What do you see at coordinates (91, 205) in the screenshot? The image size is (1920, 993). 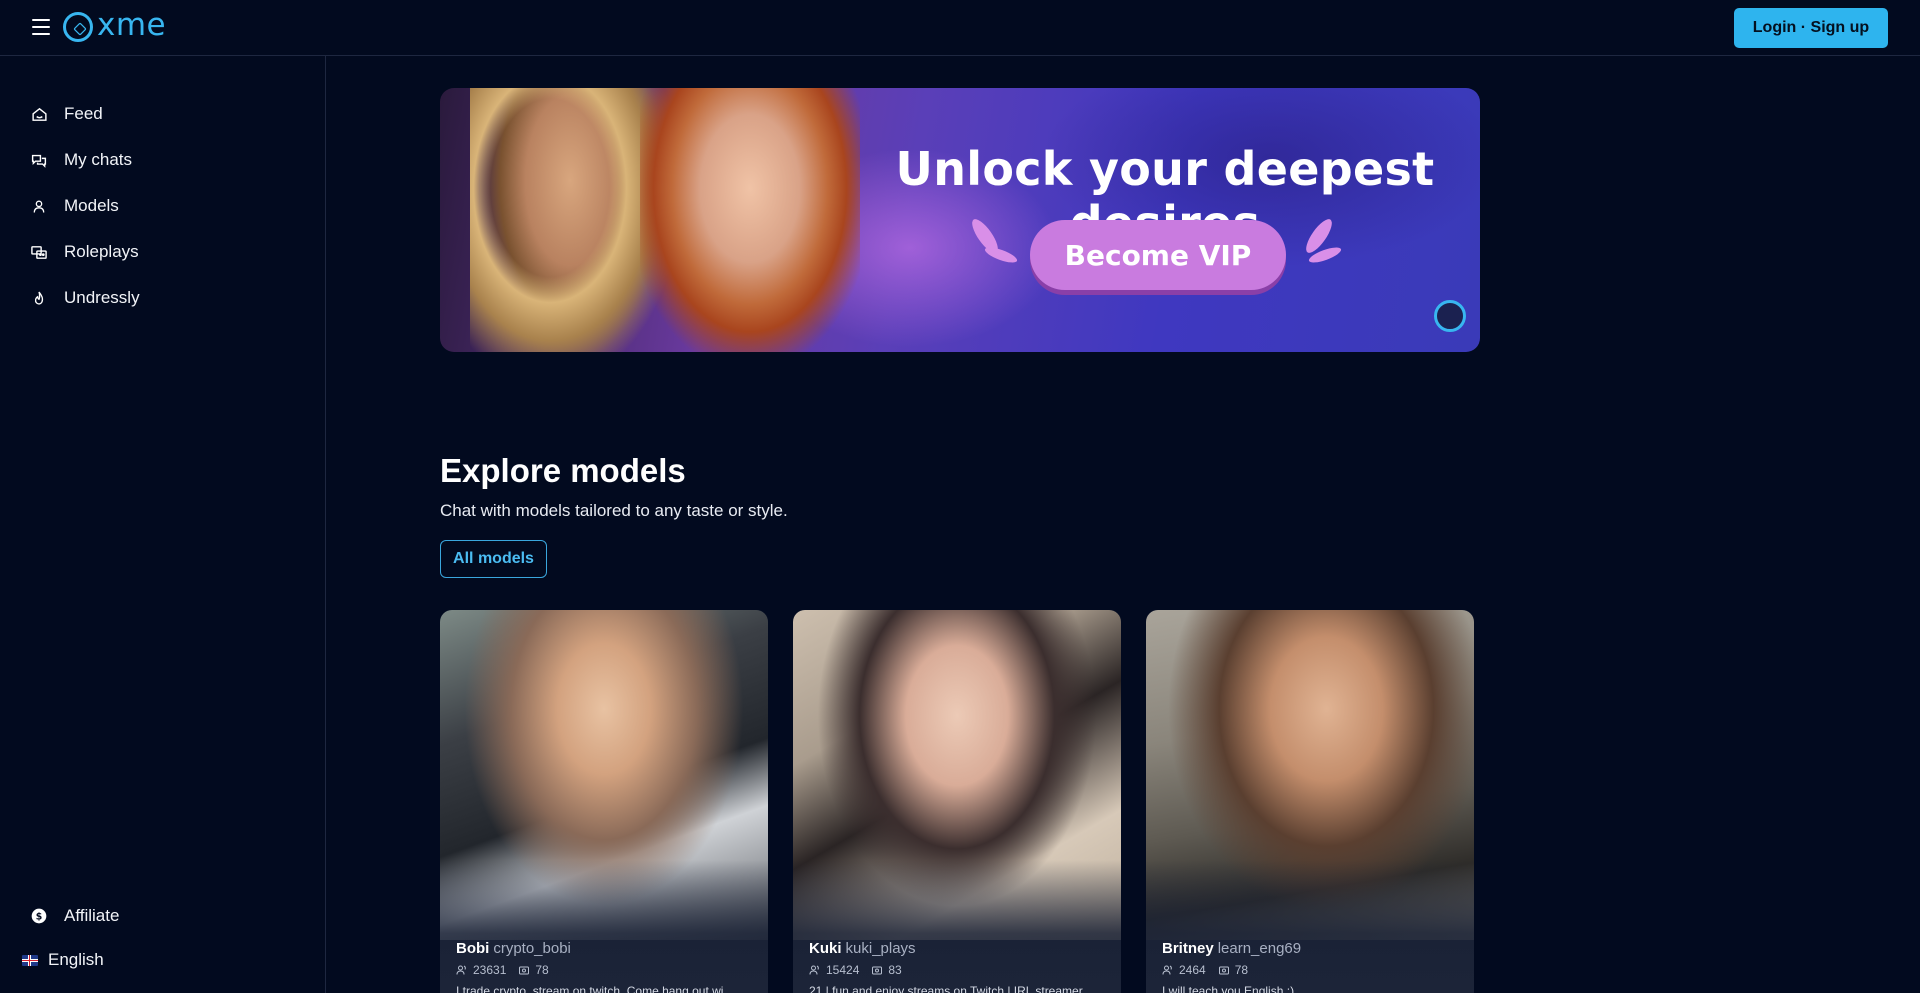 I see `sidebar-item-label: Models` at bounding box center [91, 205].